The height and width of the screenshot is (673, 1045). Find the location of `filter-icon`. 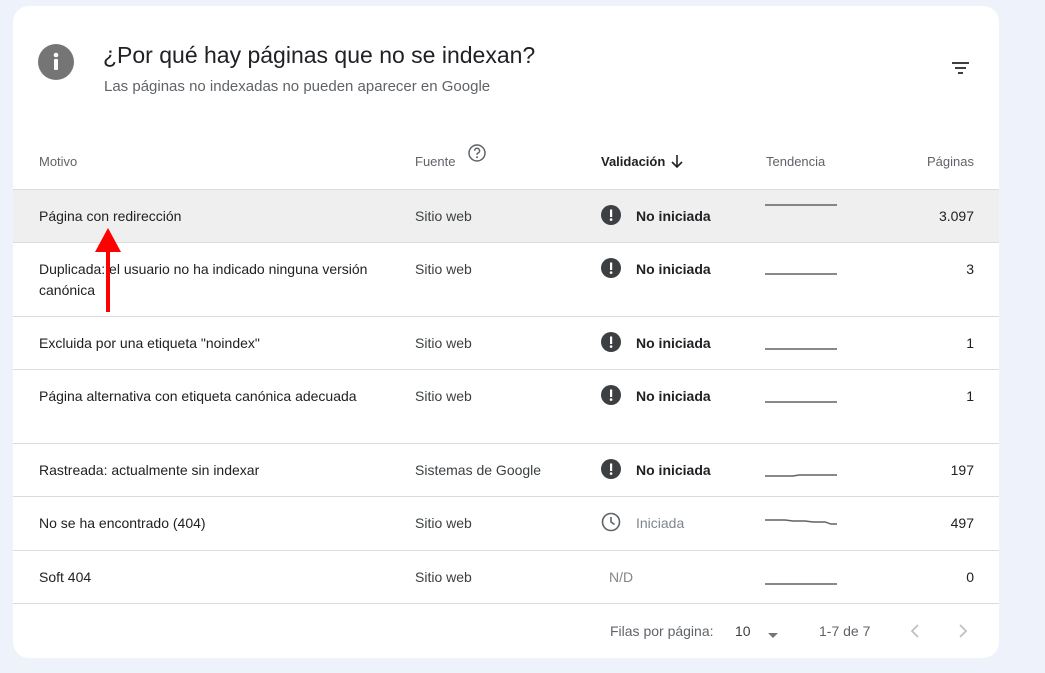

filter-icon is located at coordinates (960, 68).